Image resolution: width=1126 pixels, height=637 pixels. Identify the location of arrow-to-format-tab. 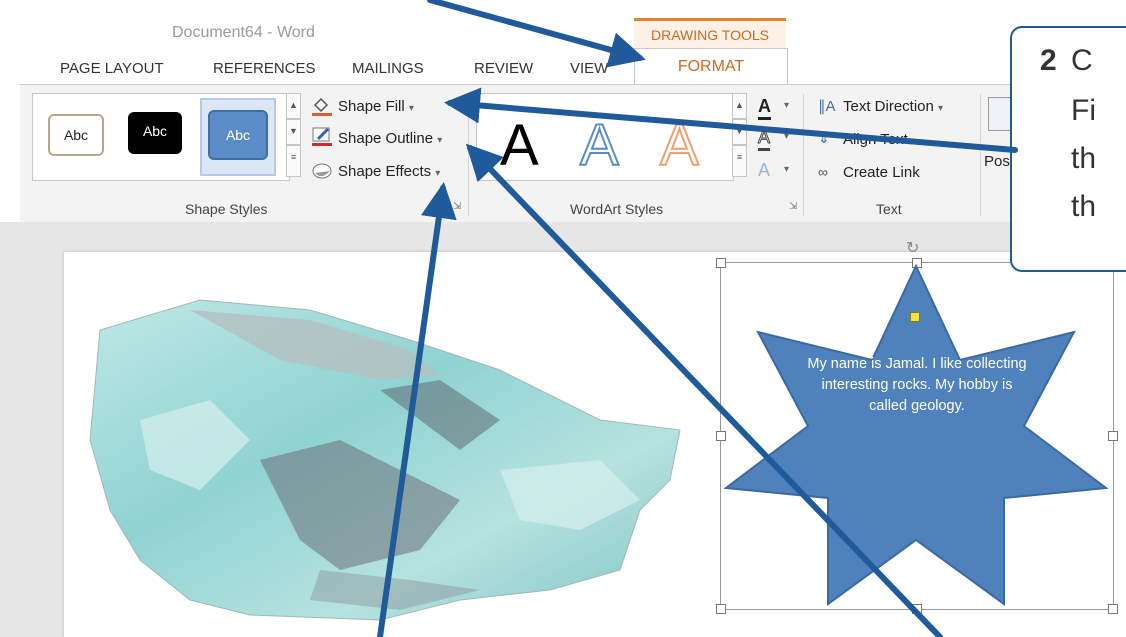
(536, 34).